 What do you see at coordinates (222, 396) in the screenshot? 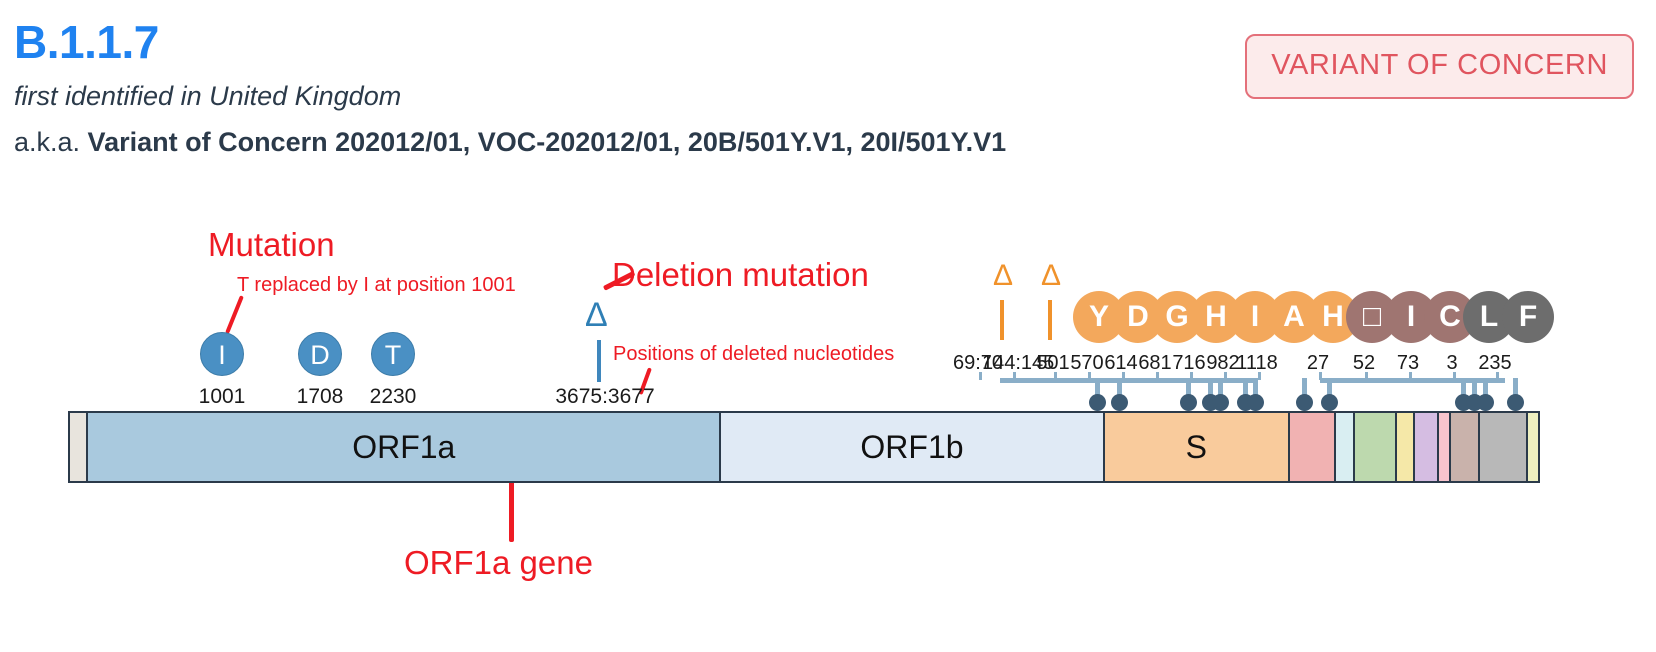
I see `mutation-position-1001: 1001` at bounding box center [222, 396].